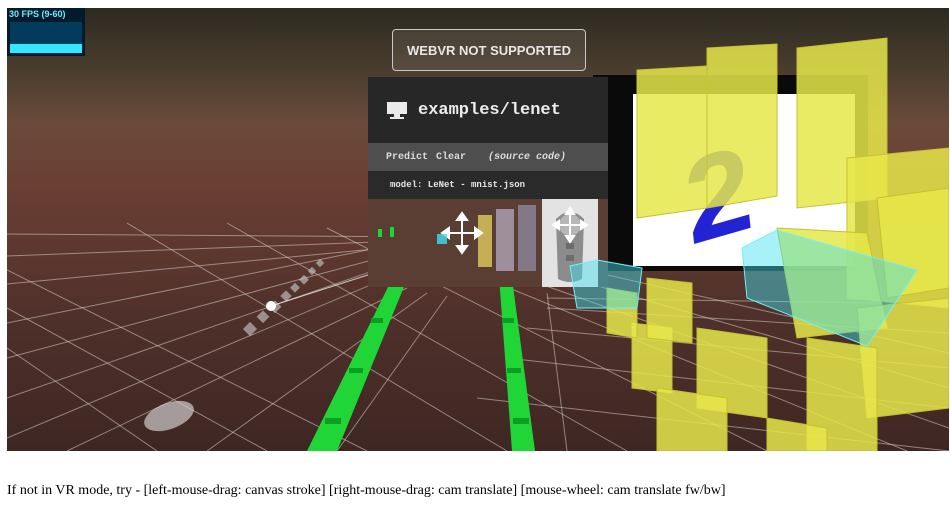 This screenshot has width=950, height=508. Describe the element at coordinates (46, 37) in the screenshot. I see `fps-graph` at that location.